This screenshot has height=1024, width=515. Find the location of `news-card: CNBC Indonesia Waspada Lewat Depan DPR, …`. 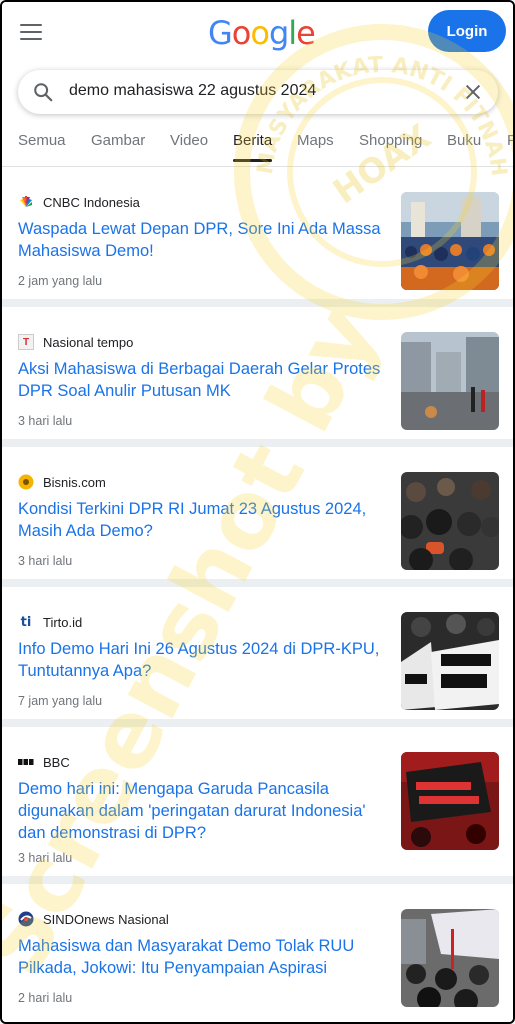

news-card: CNBC Indonesia Waspada Lewat Depan DPR, … is located at coordinates (257, 237).